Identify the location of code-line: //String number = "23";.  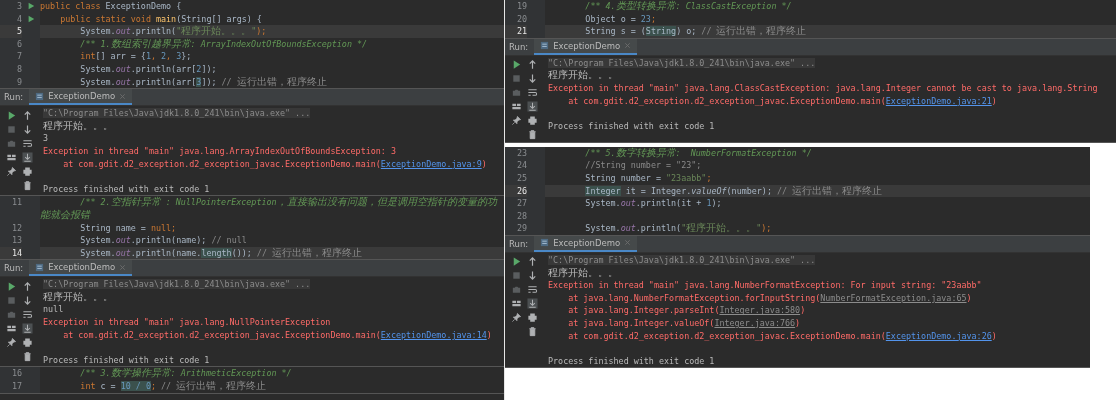
(643, 165).